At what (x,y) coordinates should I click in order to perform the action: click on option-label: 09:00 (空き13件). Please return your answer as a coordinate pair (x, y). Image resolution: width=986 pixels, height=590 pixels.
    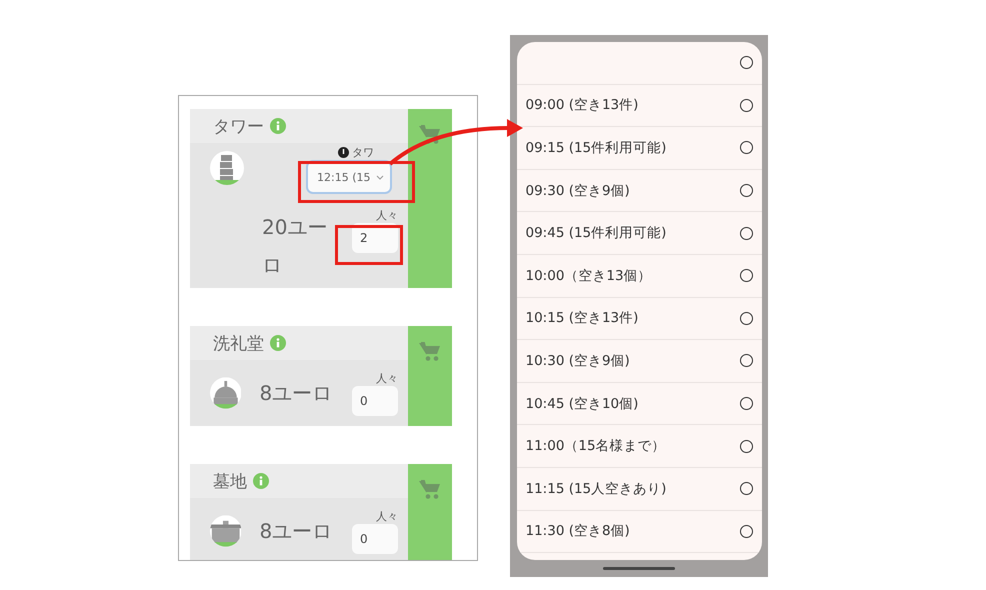
    Looking at the image, I should click on (582, 105).